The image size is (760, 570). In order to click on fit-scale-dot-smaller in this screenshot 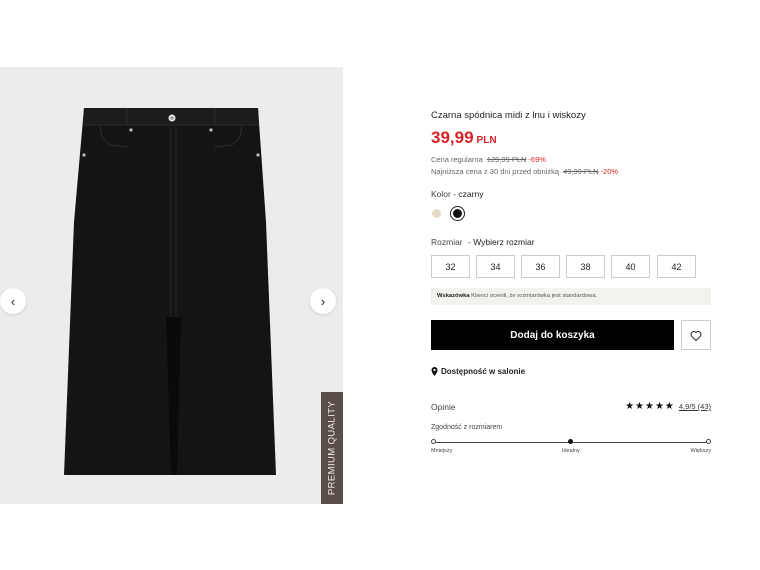, I will do `click(433, 441)`.